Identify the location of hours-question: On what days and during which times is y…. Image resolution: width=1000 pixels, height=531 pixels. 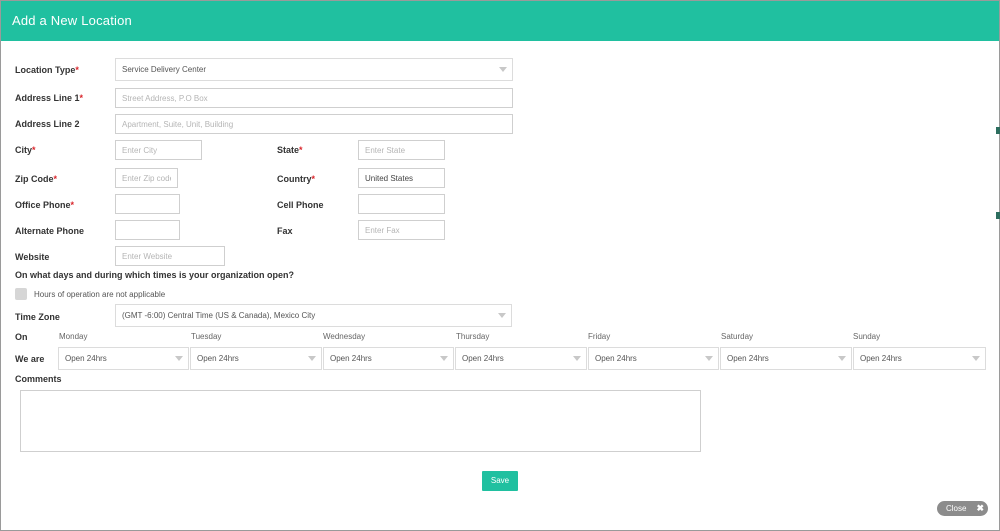
(155, 275).